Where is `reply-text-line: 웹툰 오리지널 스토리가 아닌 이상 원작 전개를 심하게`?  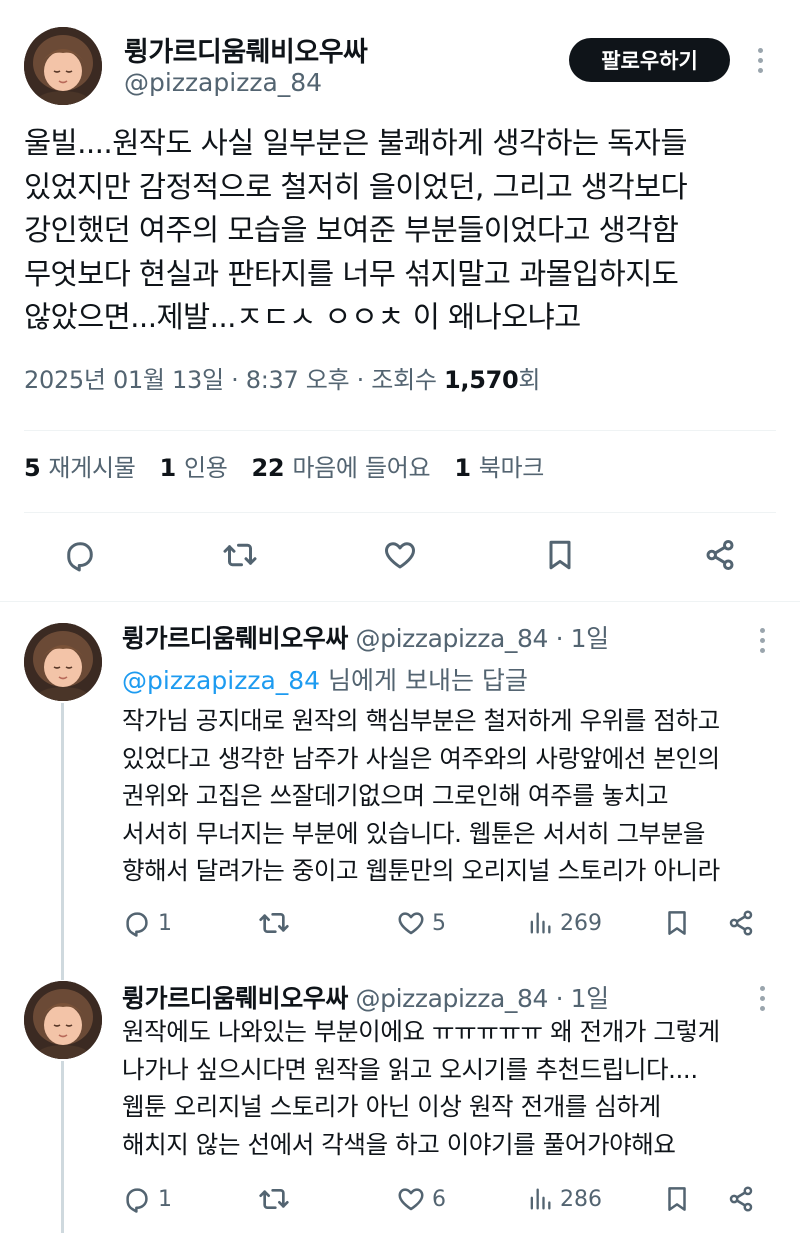 reply-text-line: 웹툰 오리지널 스토리가 아닌 이상 원작 전개를 심하게 is located at coordinates (391, 1106).